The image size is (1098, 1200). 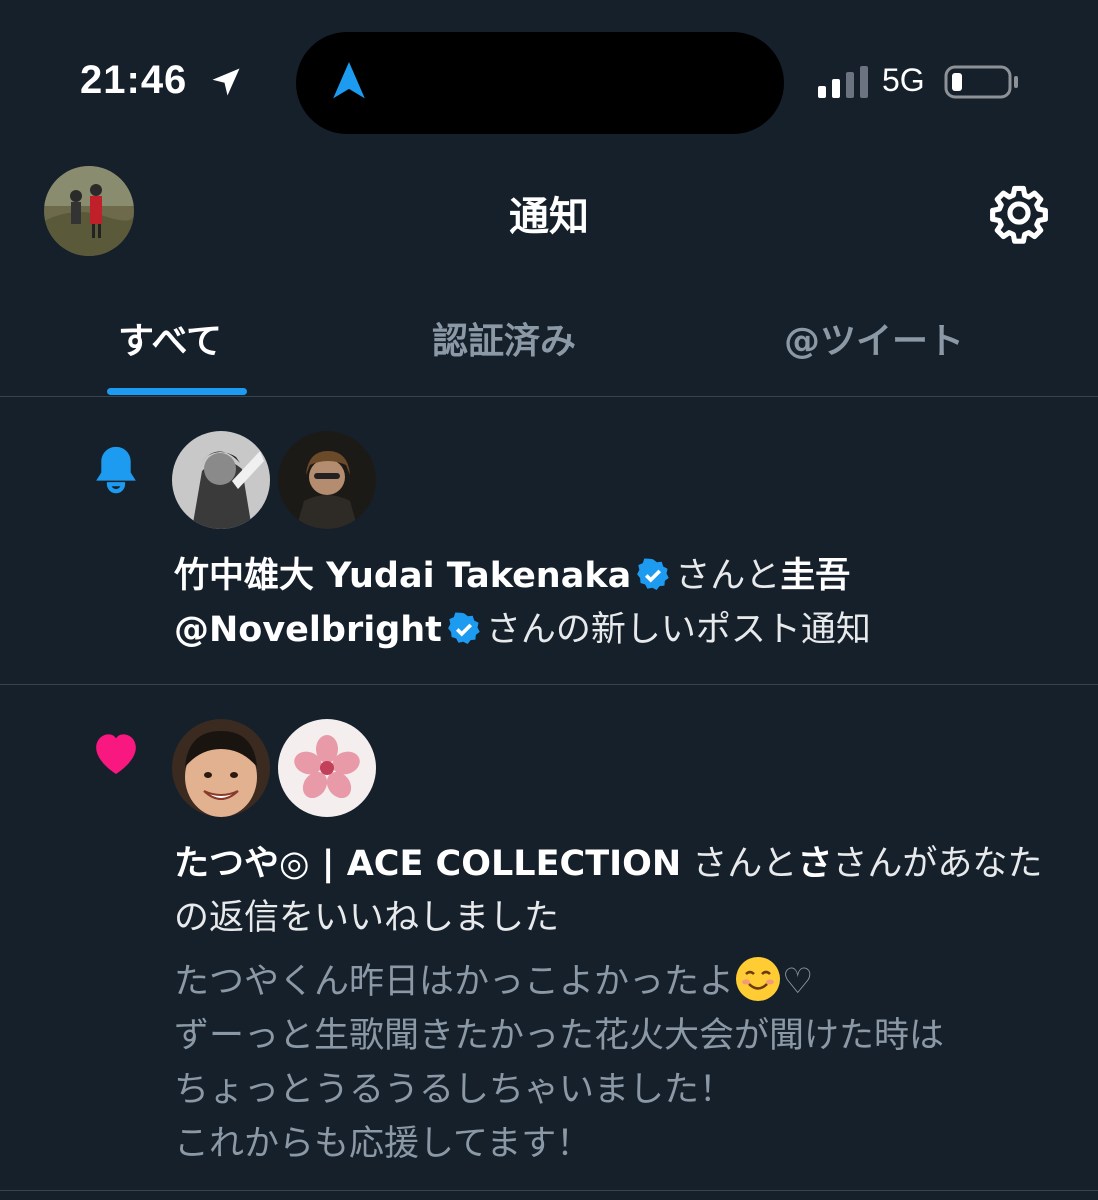 What do you see at coordinates (540, 83) in the screenshot?
I see `dynamic-island` at bounding box center [540, 83].